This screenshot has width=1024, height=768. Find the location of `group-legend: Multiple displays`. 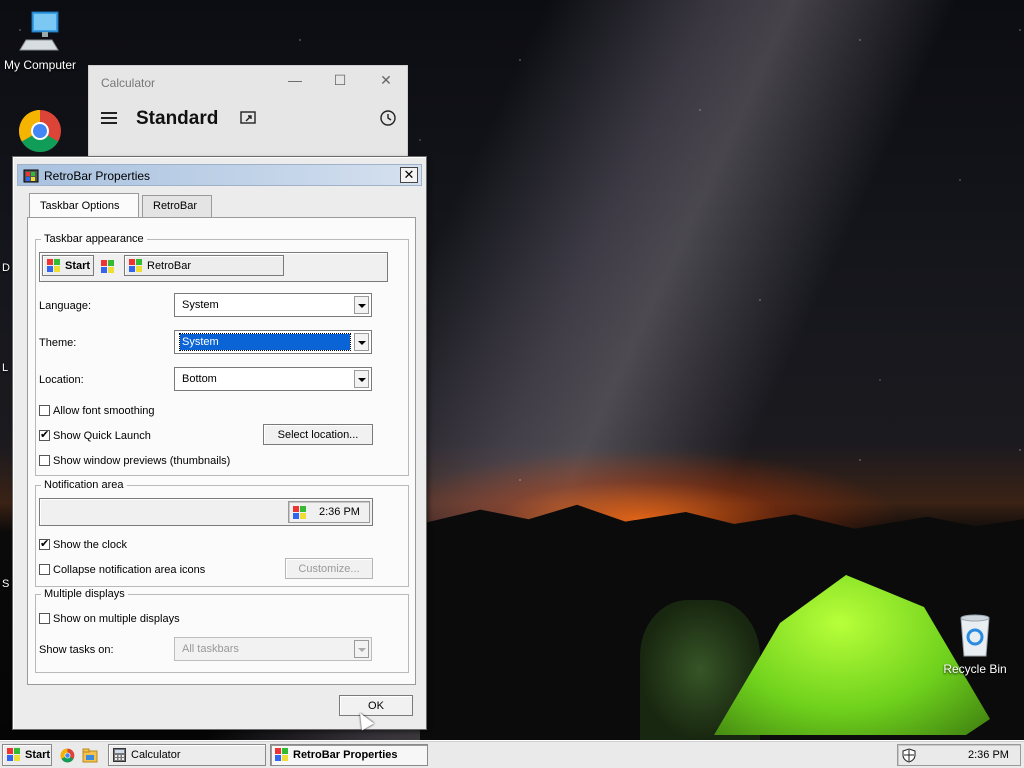

group-legend: Multiple displays is located at coordinates (84, 594).